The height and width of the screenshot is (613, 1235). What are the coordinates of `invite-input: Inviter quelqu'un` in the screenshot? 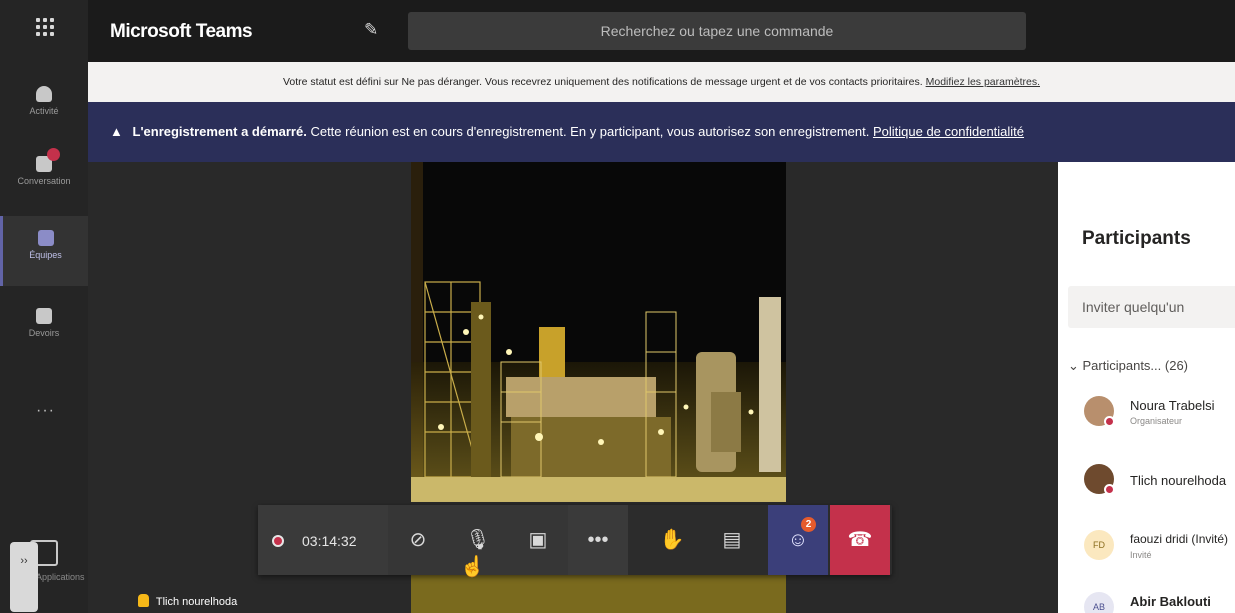 It's located at (1151, 307).